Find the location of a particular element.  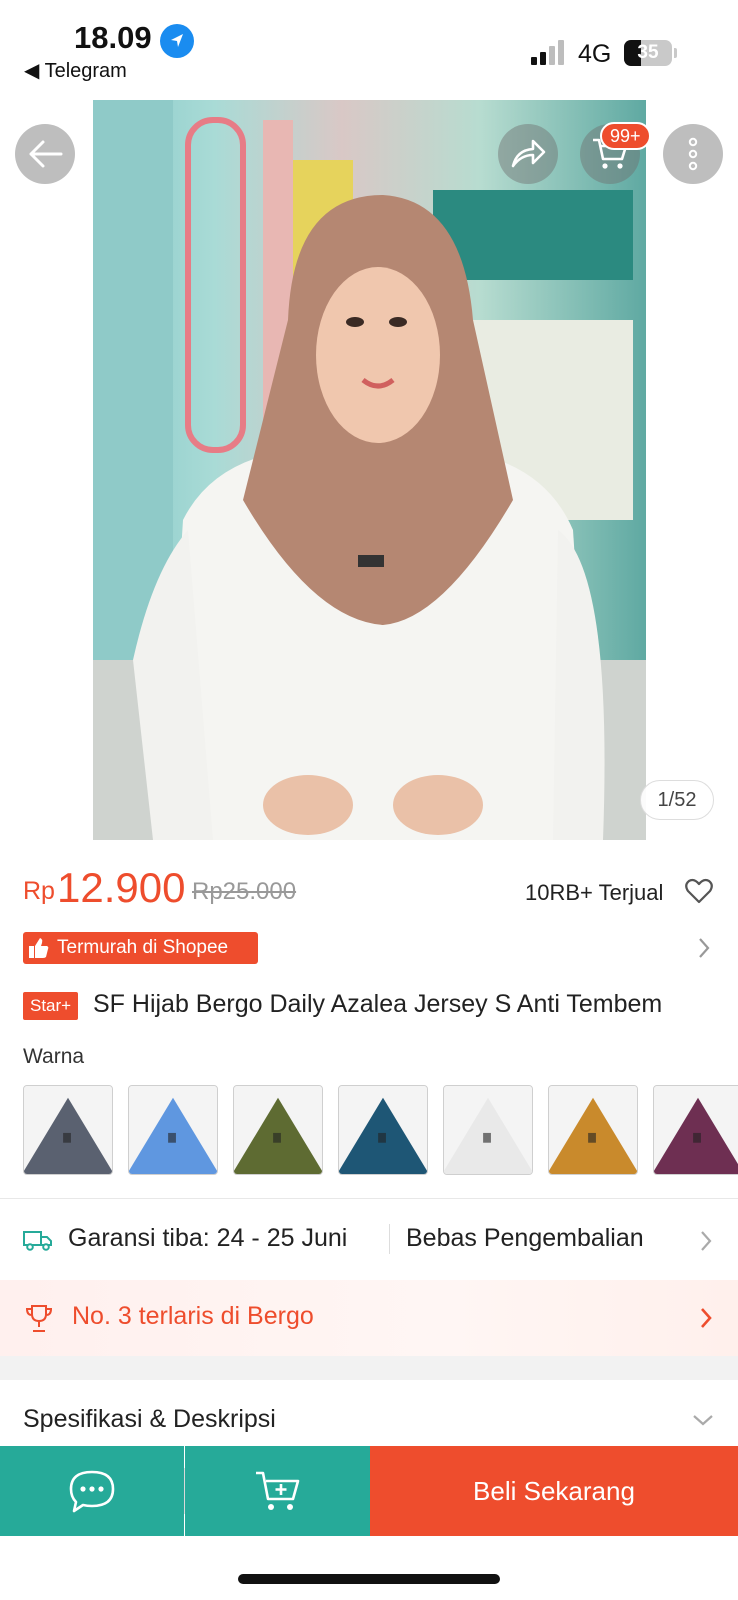

variants-label: Warna is located at coordinates (54, 1056).